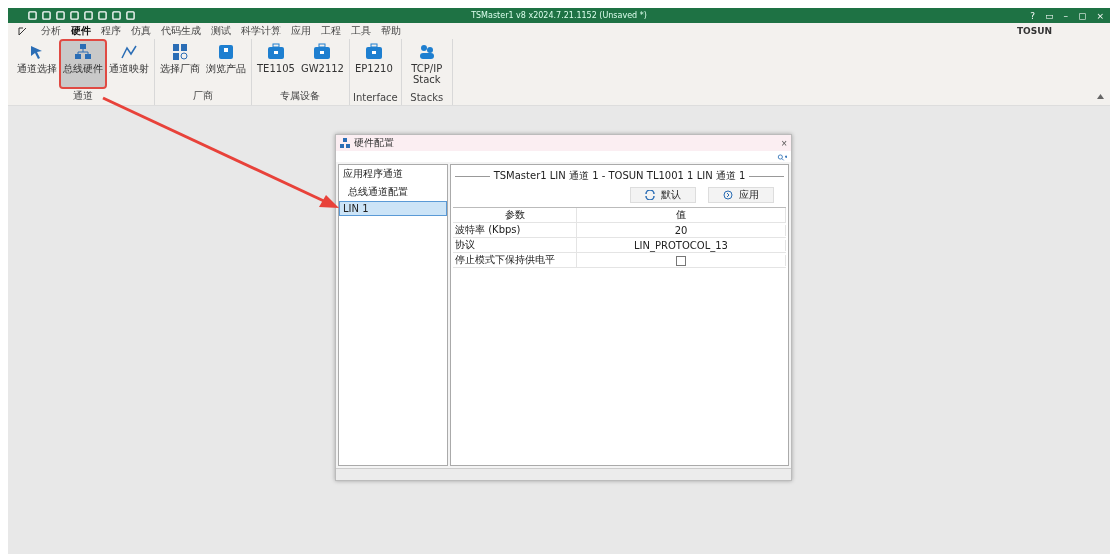 This screenshot has height=554, width=1110. Describe the element at coordinates (111, 31) in the screenshot. I see `menu-tab: 程序` at that location.